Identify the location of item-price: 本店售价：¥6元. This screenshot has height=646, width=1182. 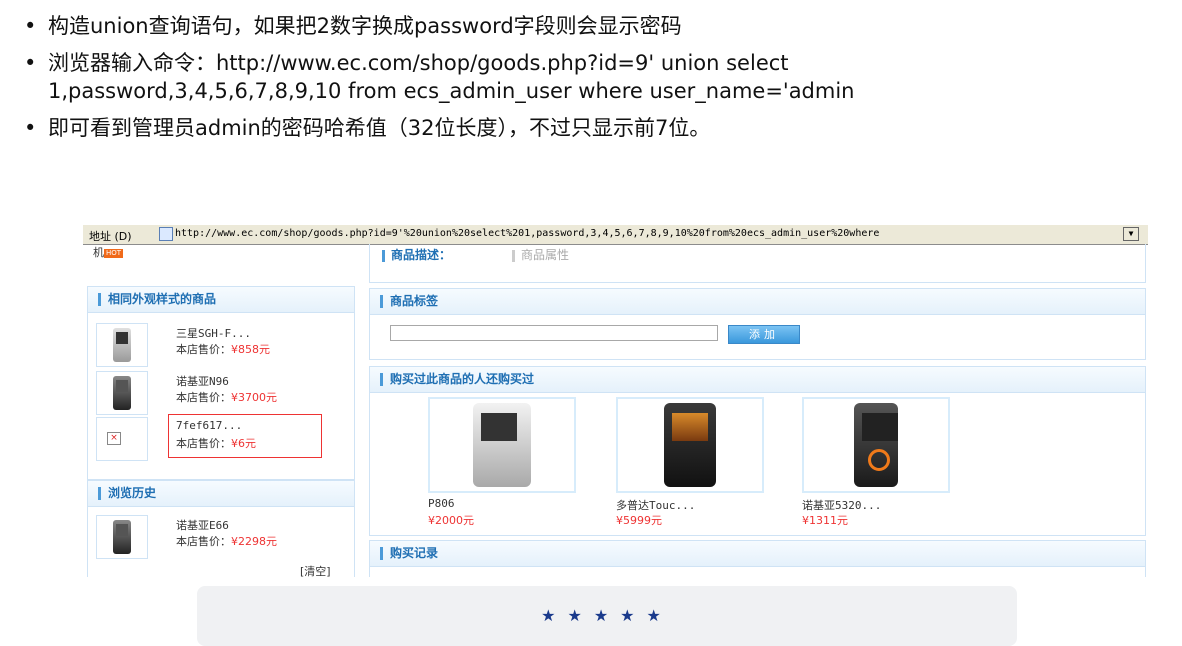
(216, 443).